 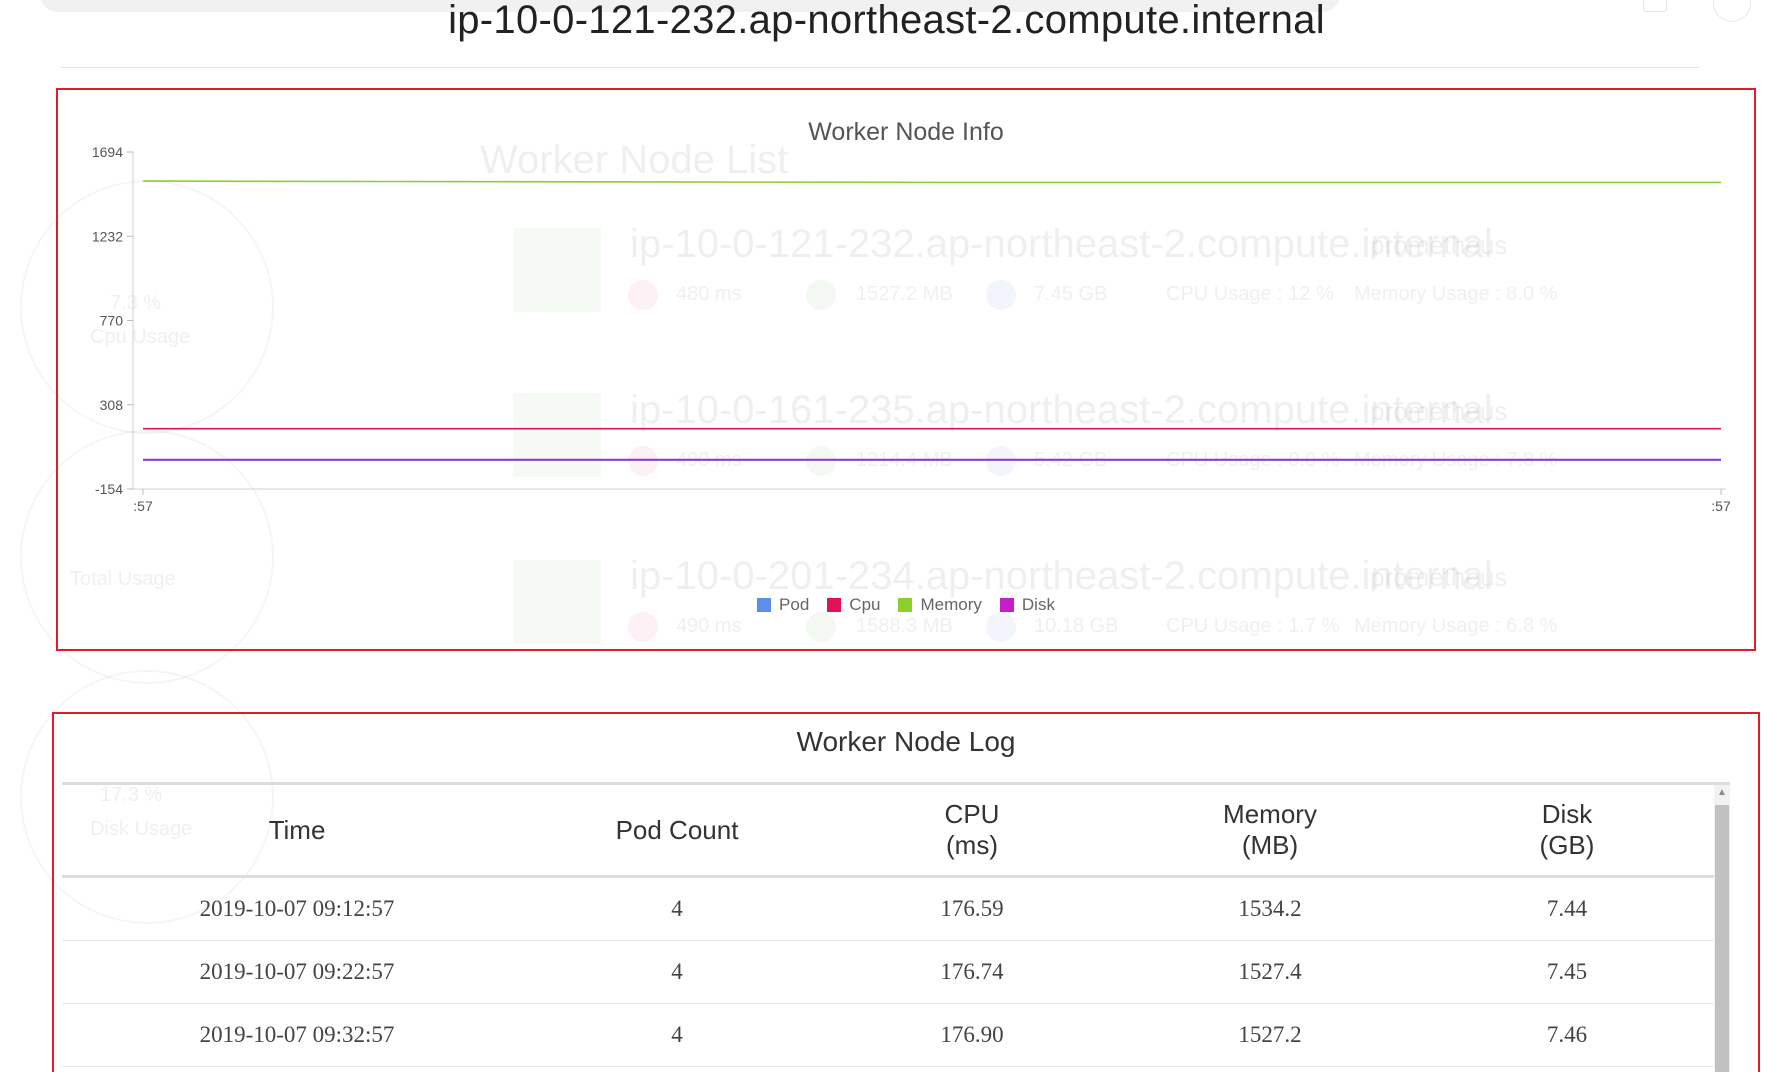 I want to click on column-label: CPU, so click(x=972, y=814).